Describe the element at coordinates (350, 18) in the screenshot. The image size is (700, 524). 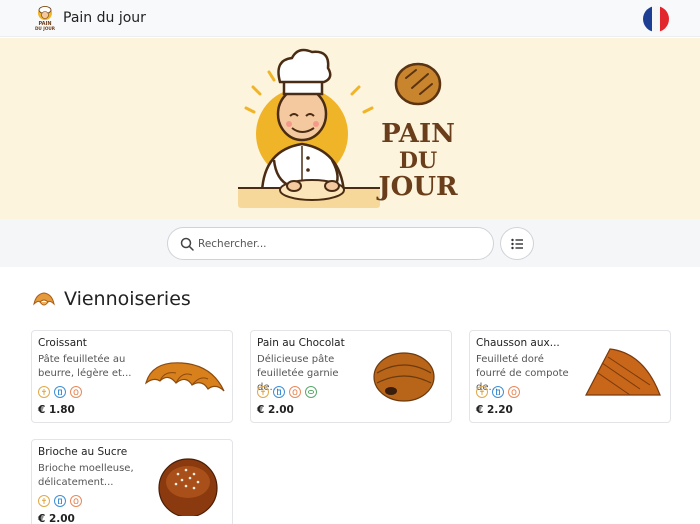
I see `top-navbar: PAIN DU JOUR Pain du jour` at that location.